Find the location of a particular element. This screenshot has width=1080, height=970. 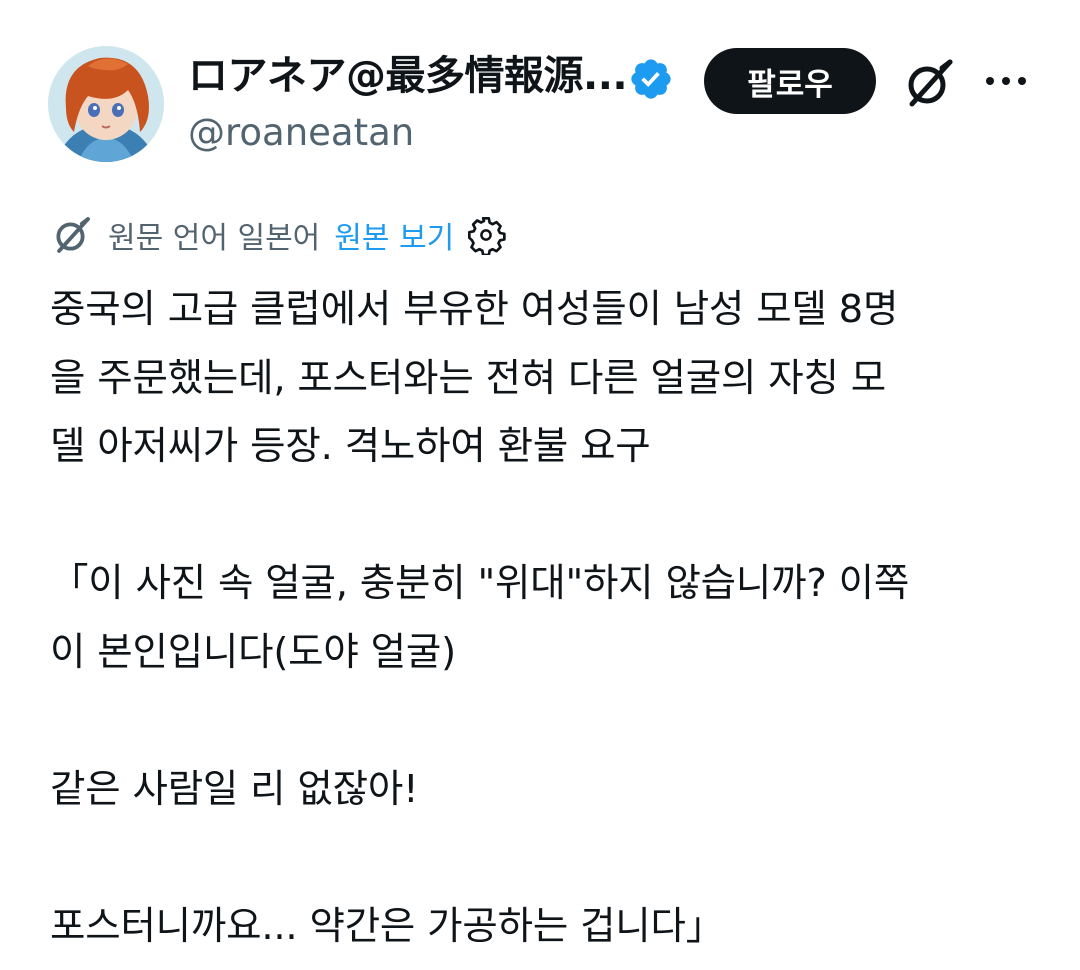

follow-button: 팔로우 is located at coordinates (790, 81).